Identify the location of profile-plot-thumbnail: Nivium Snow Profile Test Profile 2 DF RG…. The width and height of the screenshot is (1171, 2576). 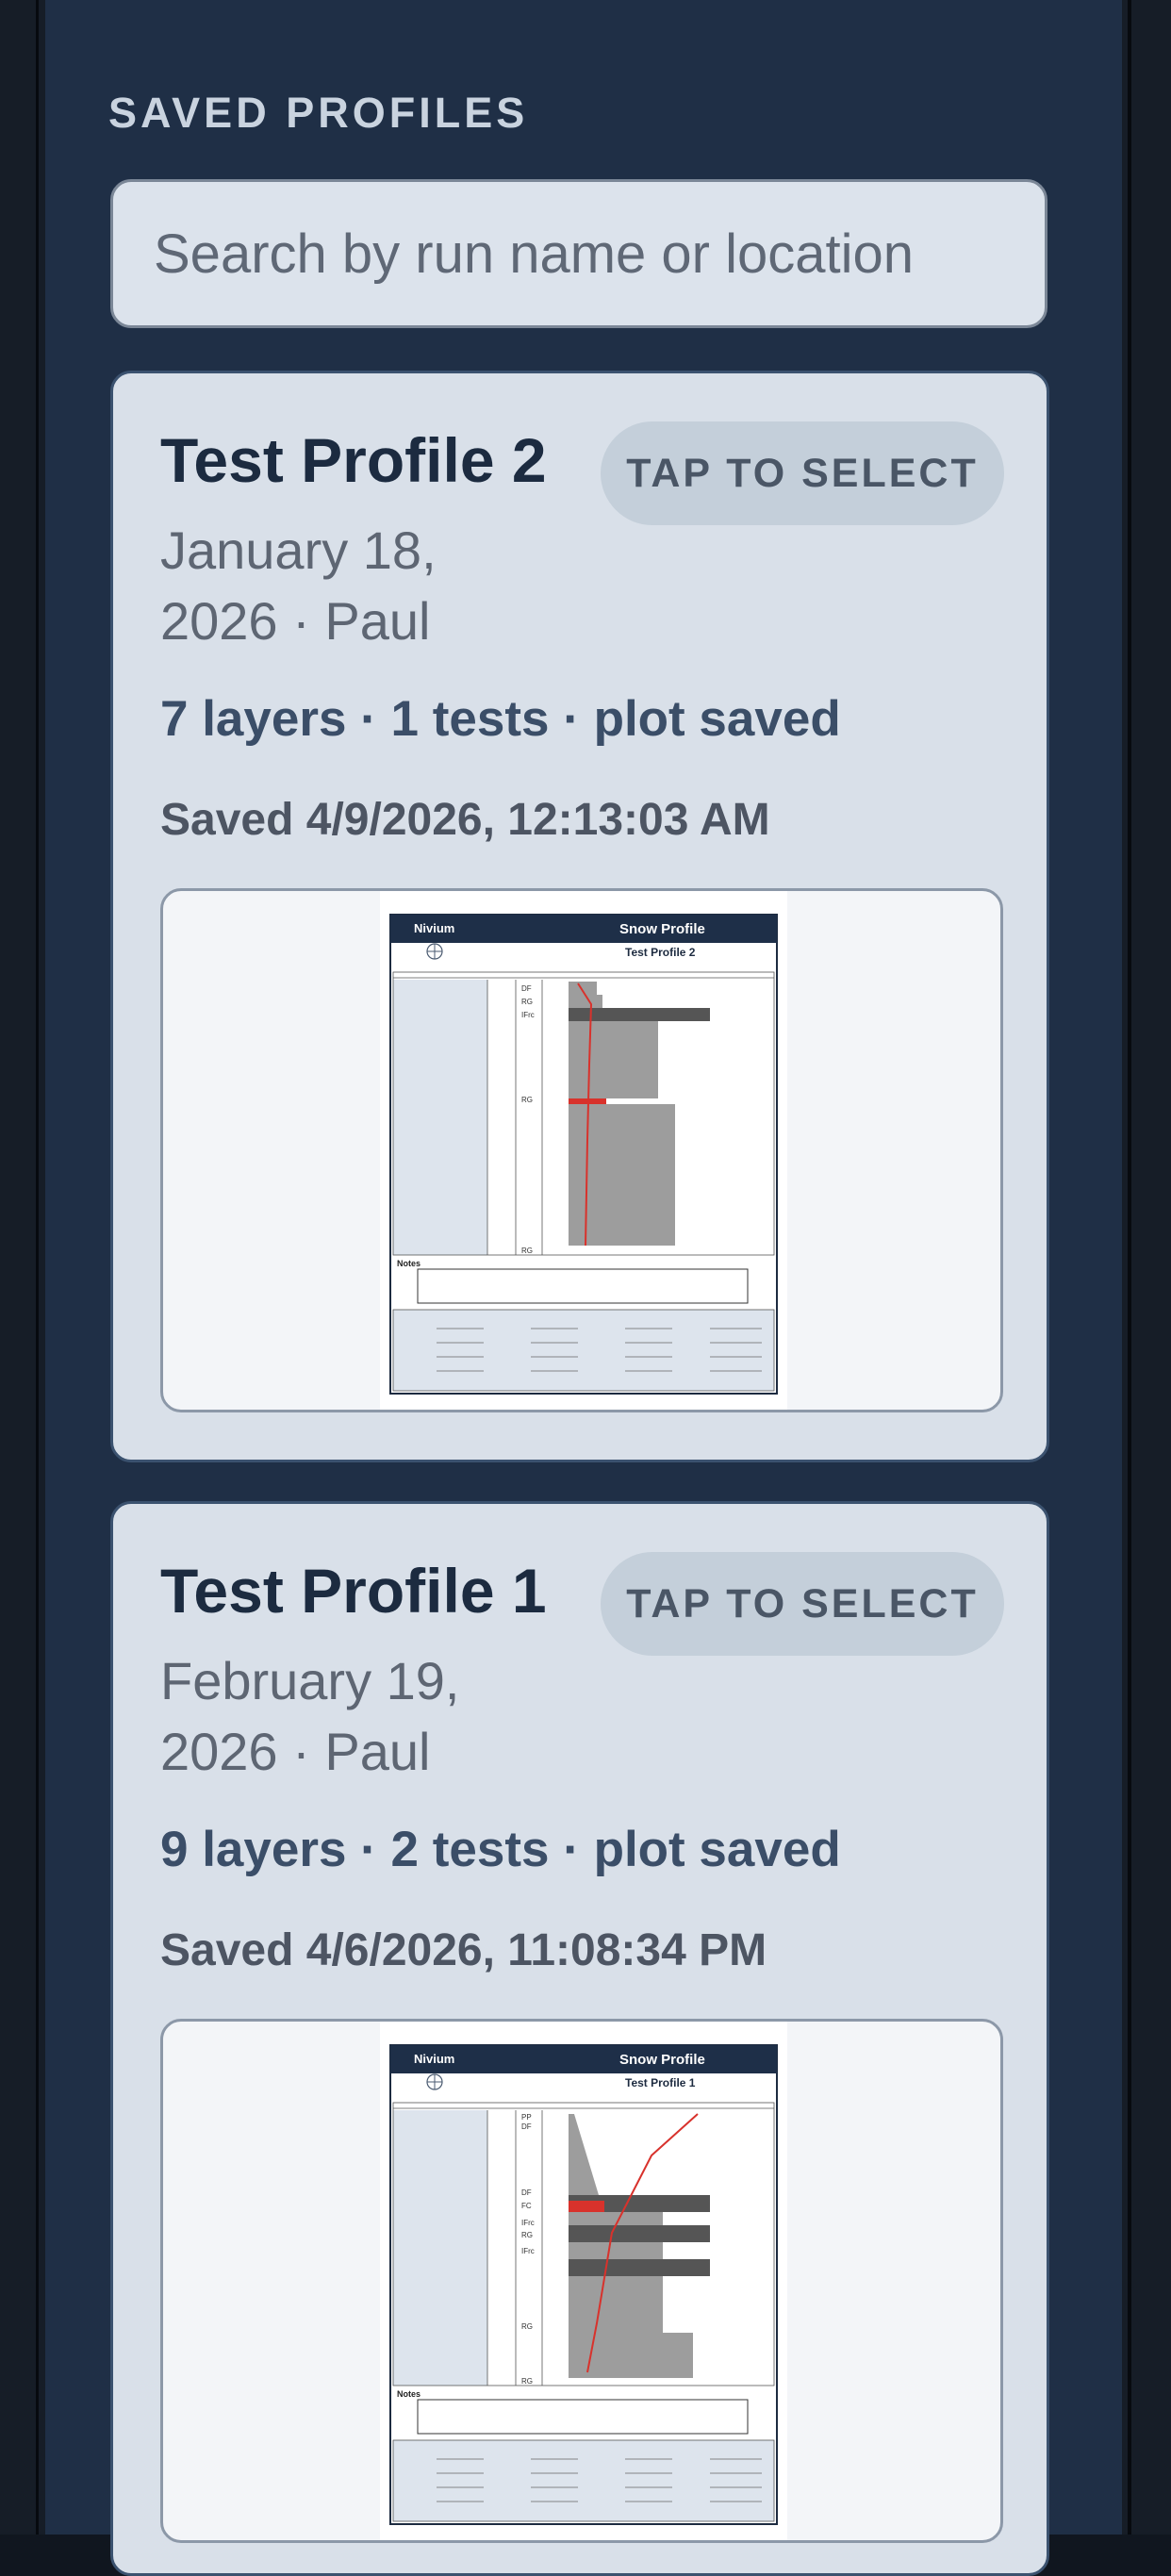
(581, 1150).